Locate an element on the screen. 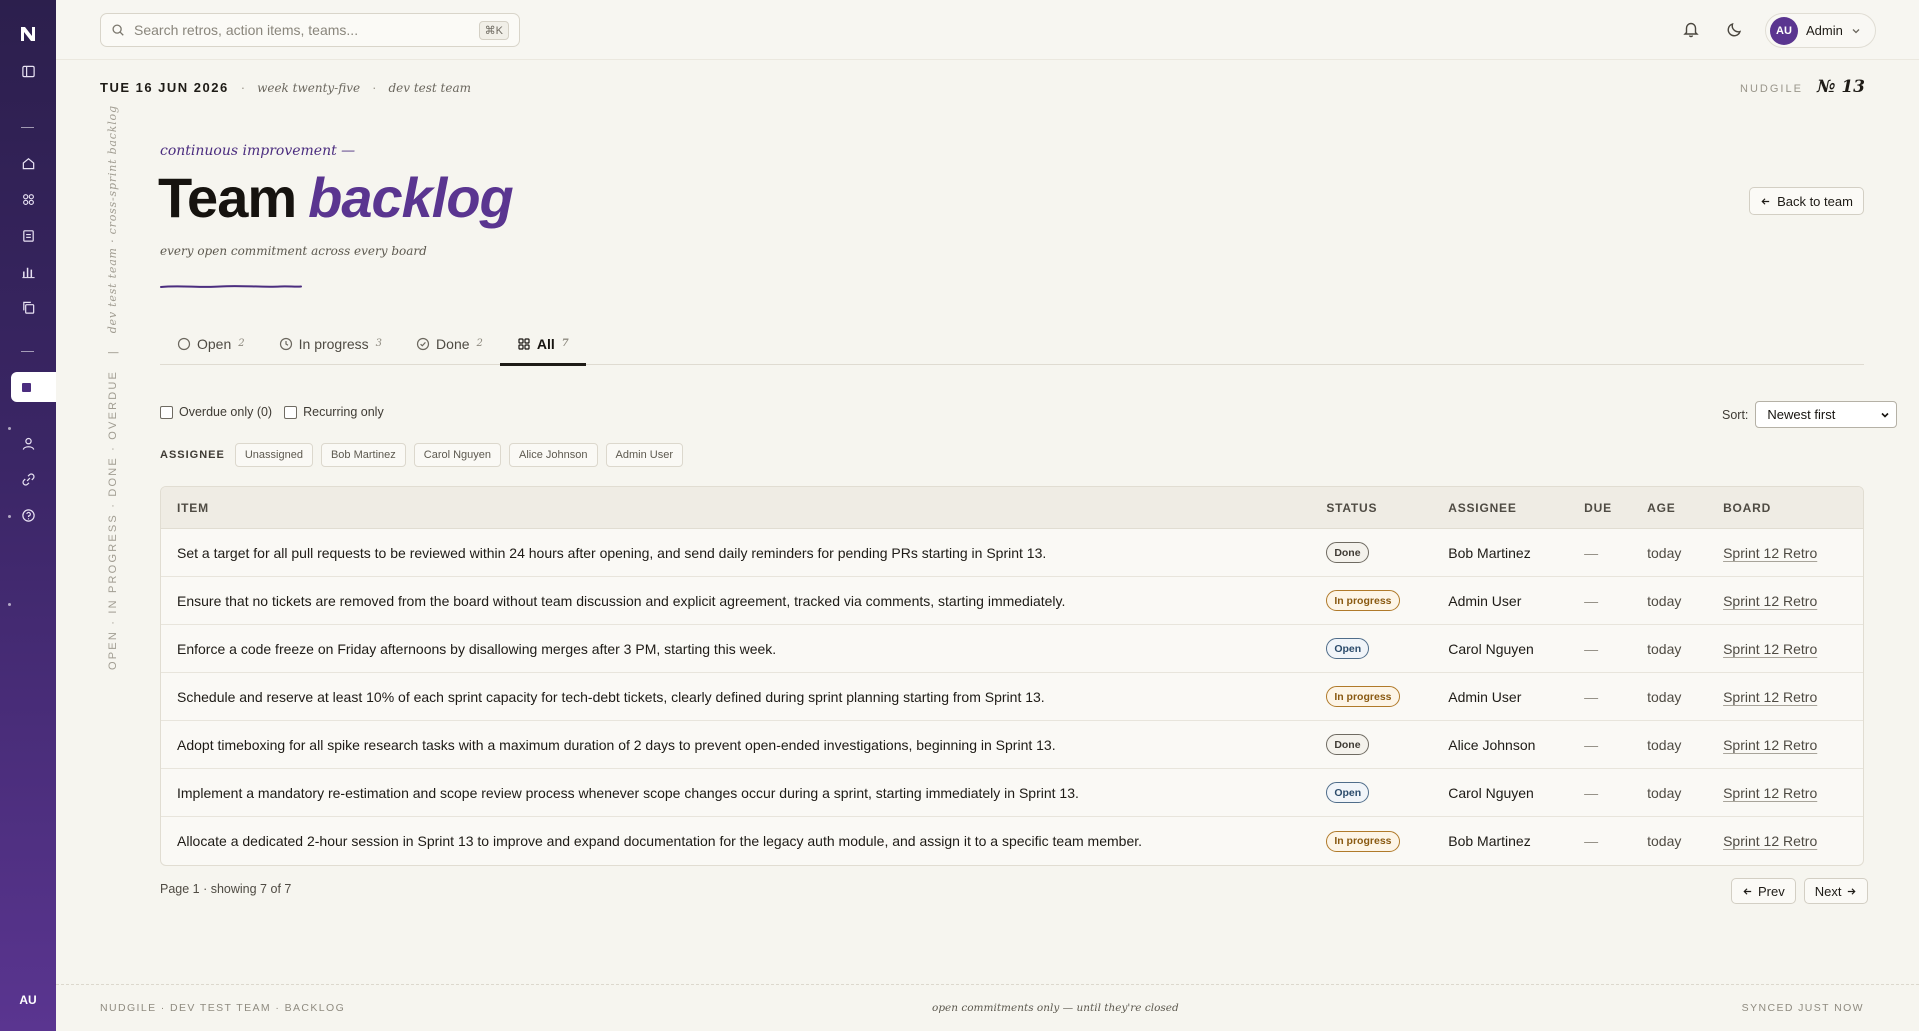 The image size is (1919, 1031). help-icon is located at coordinates (28, 515).